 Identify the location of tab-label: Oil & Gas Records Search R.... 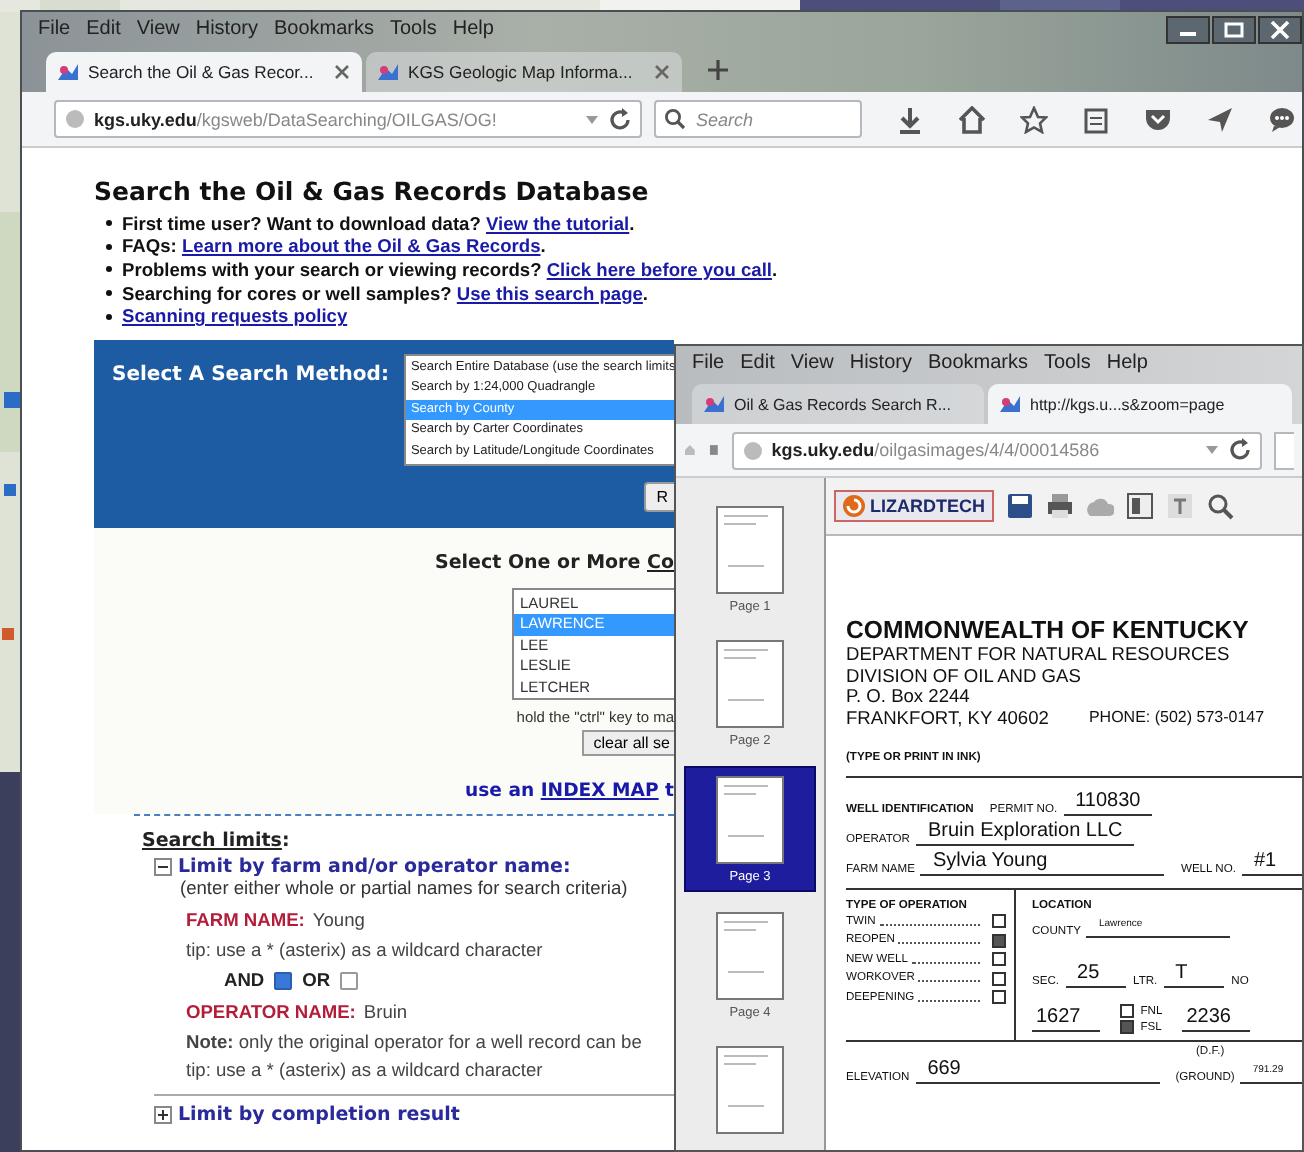
(843, 404).